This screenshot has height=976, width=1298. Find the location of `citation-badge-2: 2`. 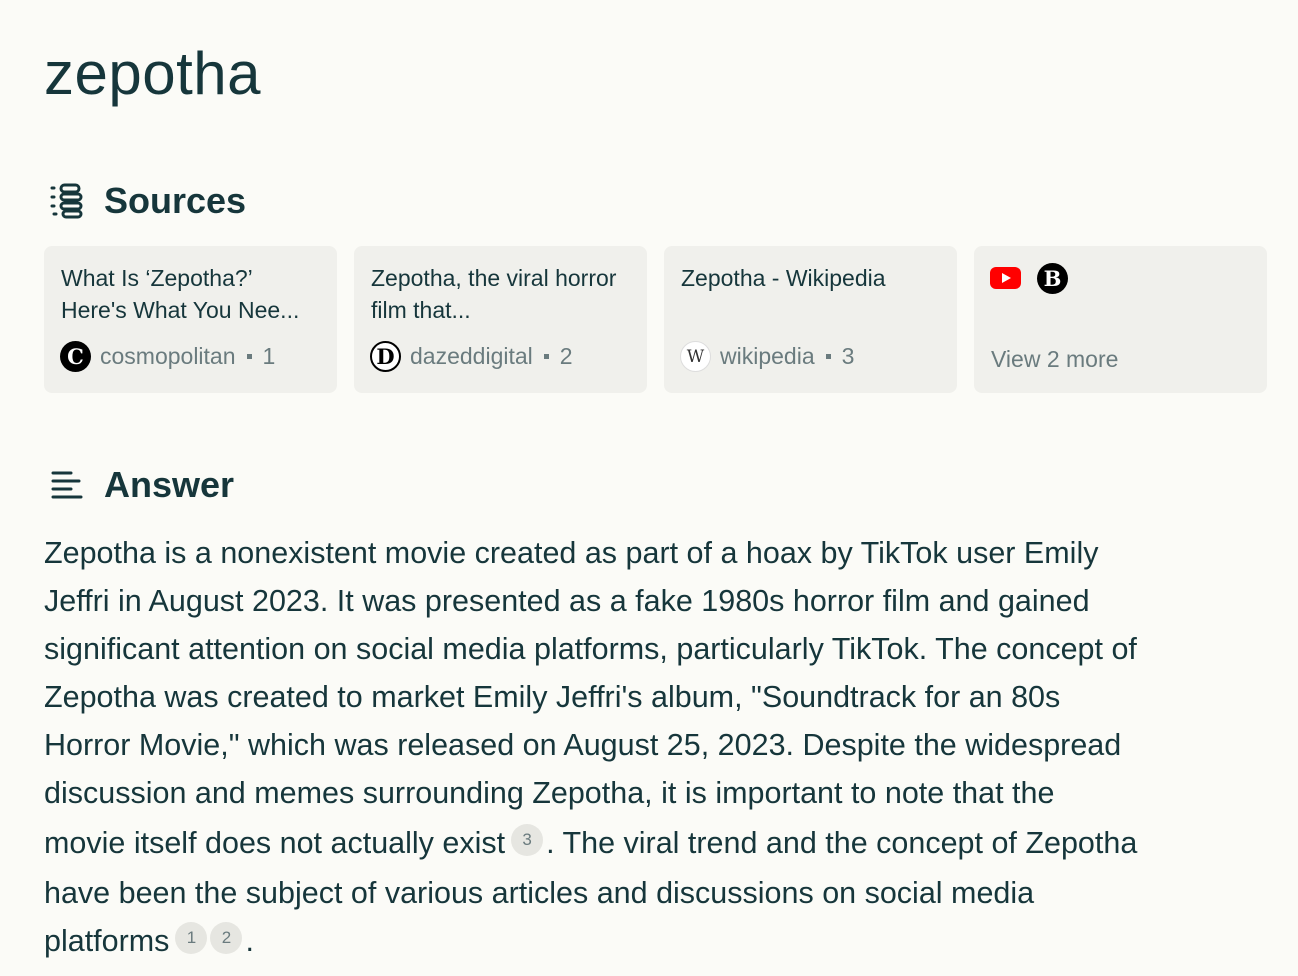

citation-badge-2: 2 is located at coordinates (226, 937).